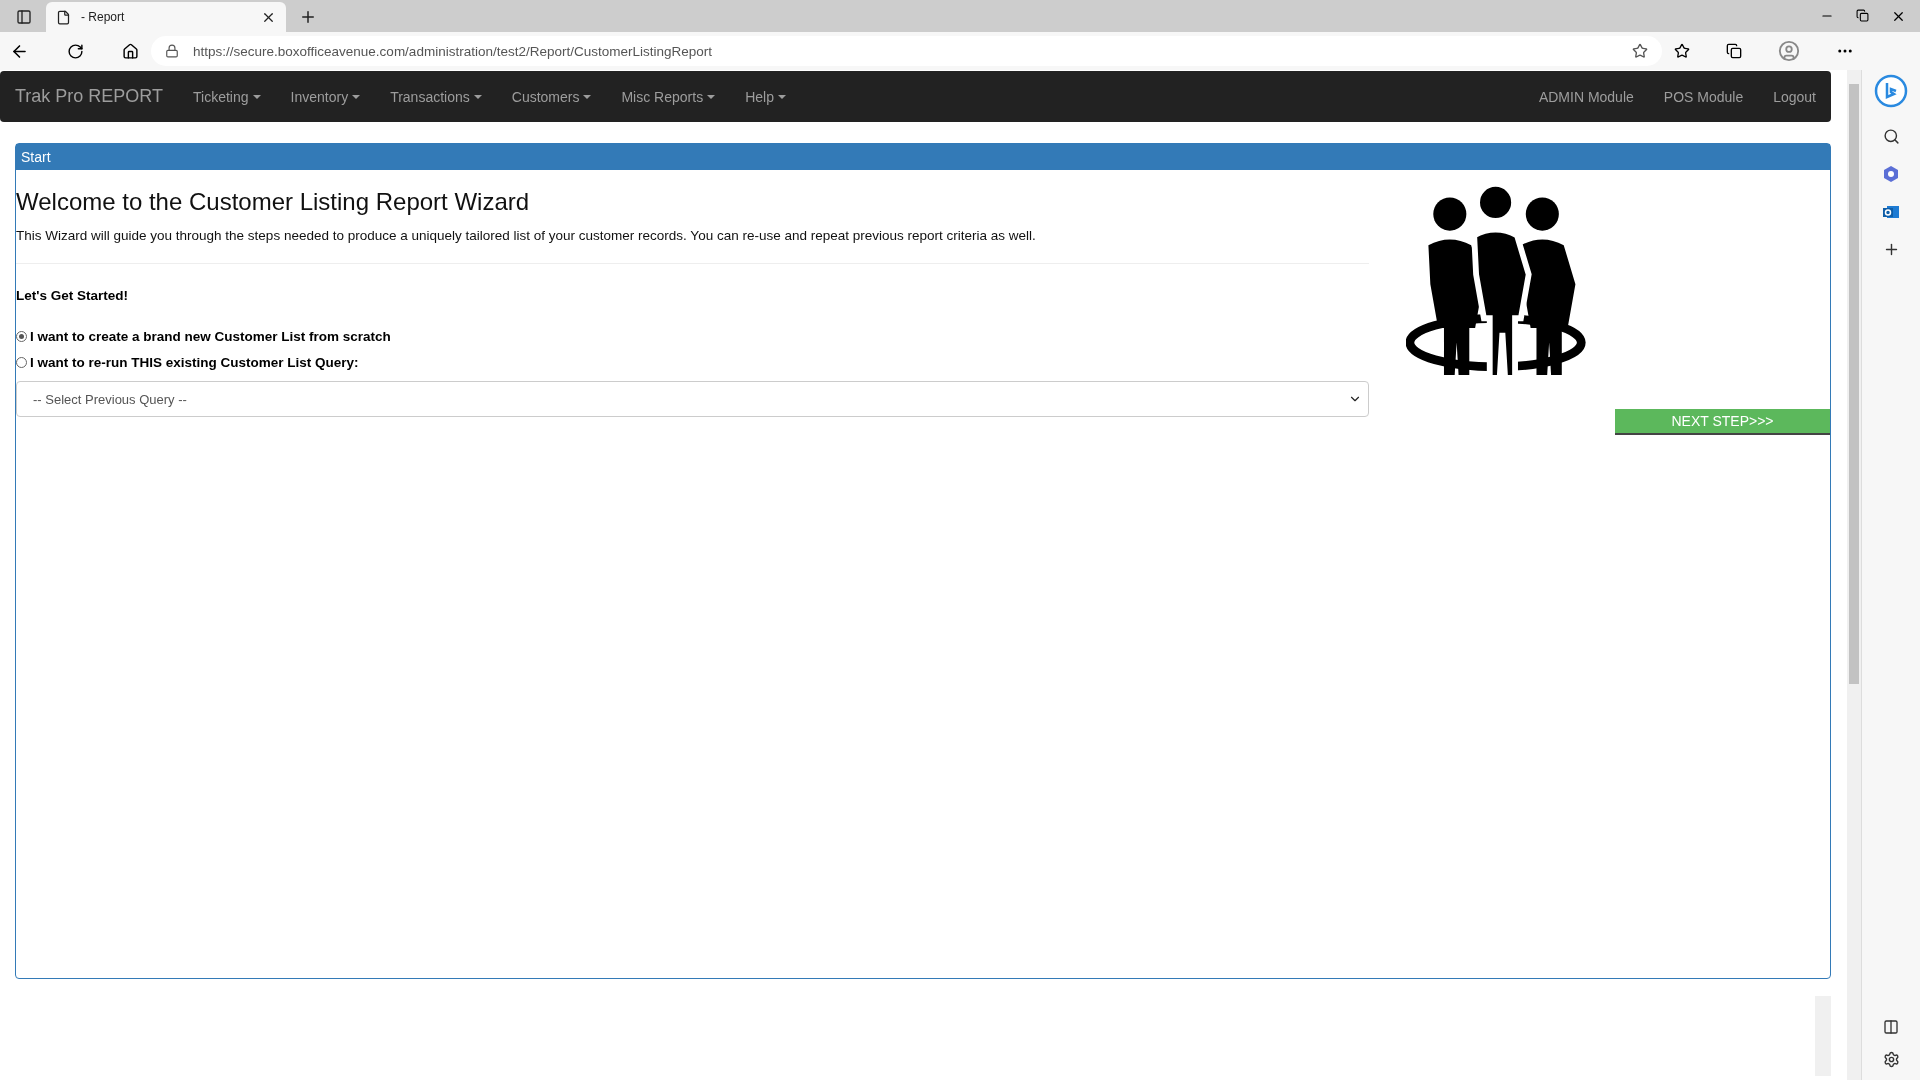 Image resolution: width=1920 pixels, height=1080 pixels. Describe the element at coordinates (210, 336) in the screenshot. I see `option-label: I want to create a brand new Customer List from scratch` at that location.